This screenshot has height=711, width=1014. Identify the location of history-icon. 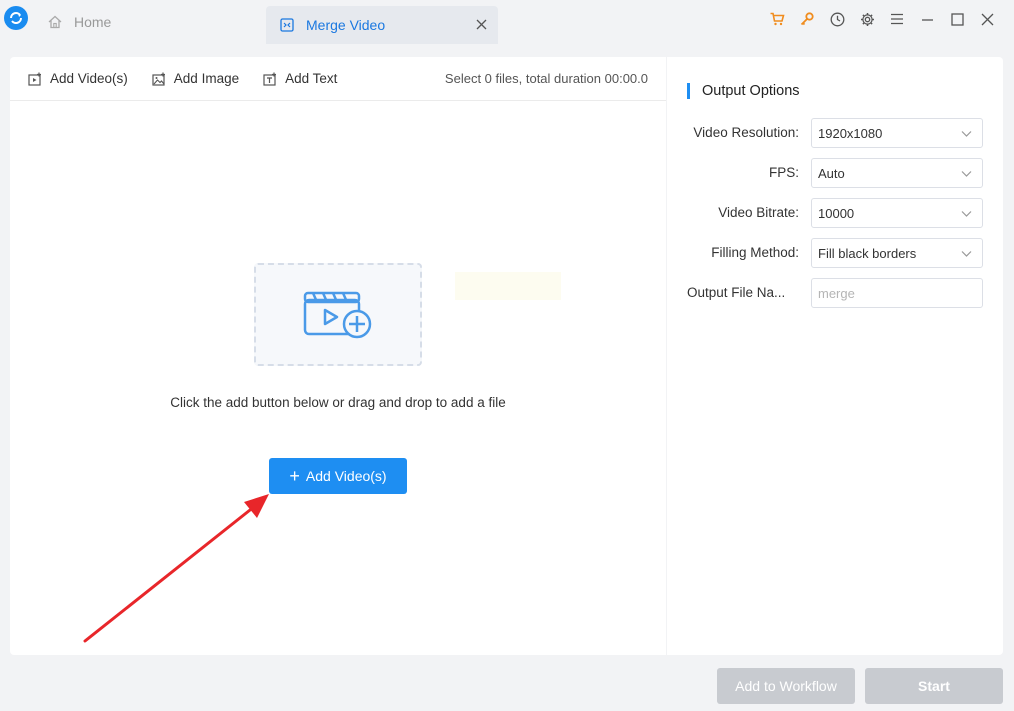
(837, 19).